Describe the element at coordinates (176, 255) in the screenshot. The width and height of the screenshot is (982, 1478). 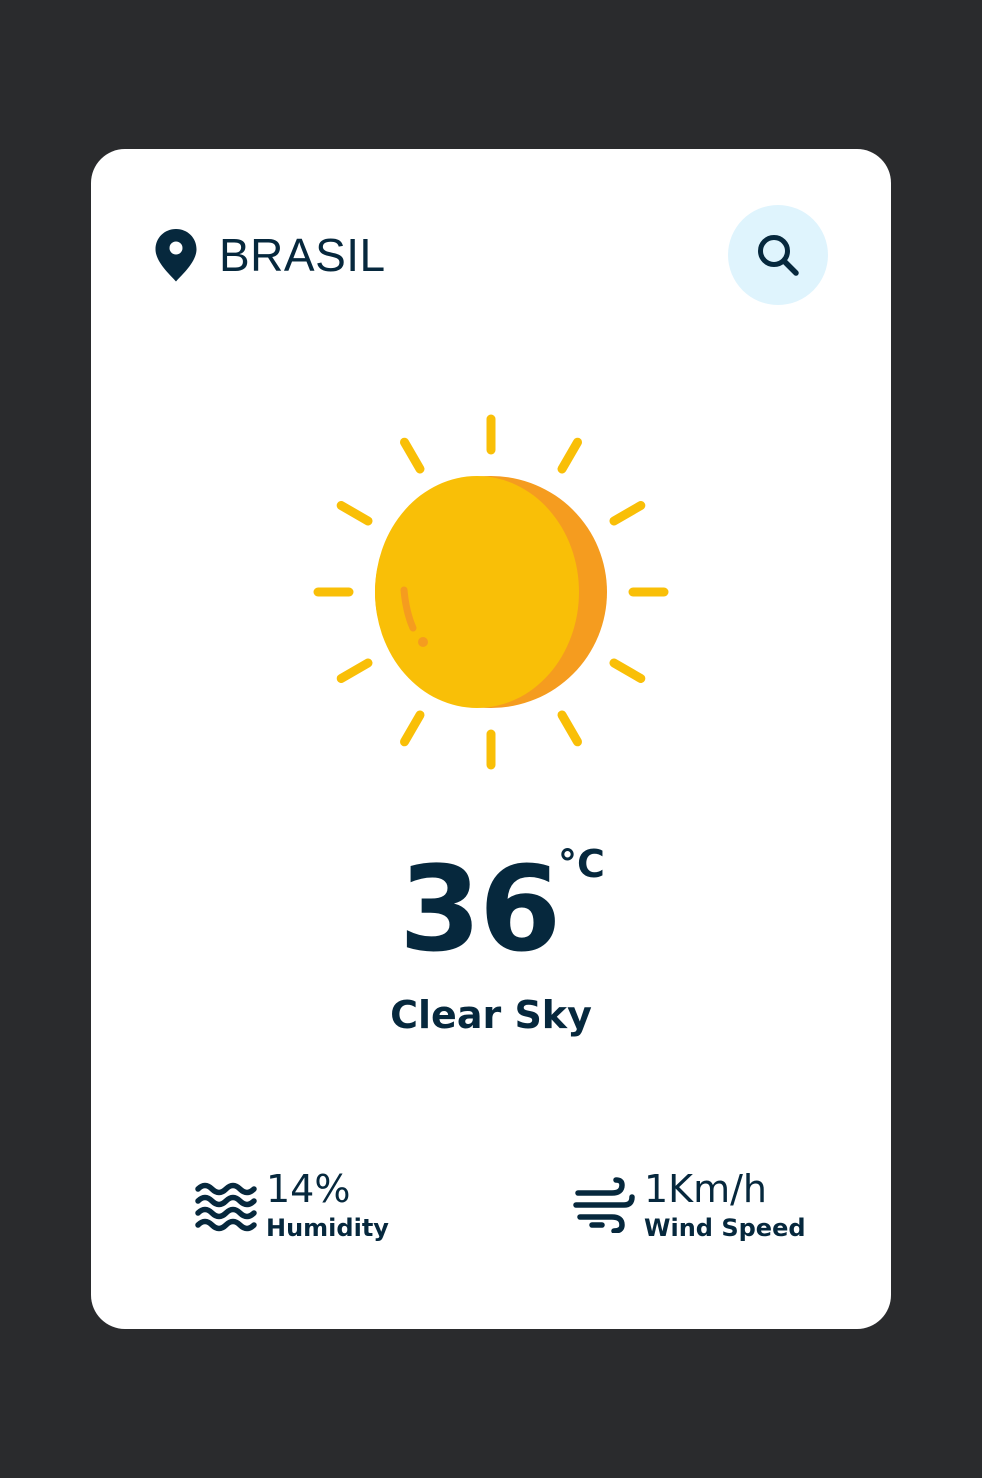
I see `location-pin-icon` at that location.